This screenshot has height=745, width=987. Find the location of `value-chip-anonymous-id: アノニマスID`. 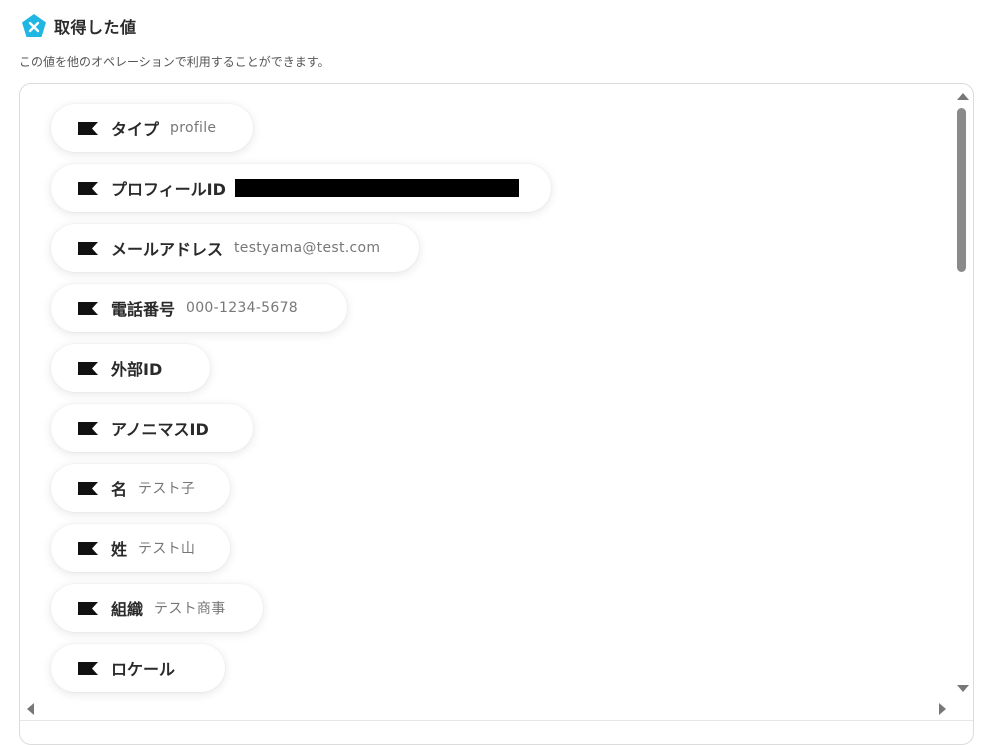

value-chip-anonymous-id: アノニマスID is located at coordinates (152, 428).